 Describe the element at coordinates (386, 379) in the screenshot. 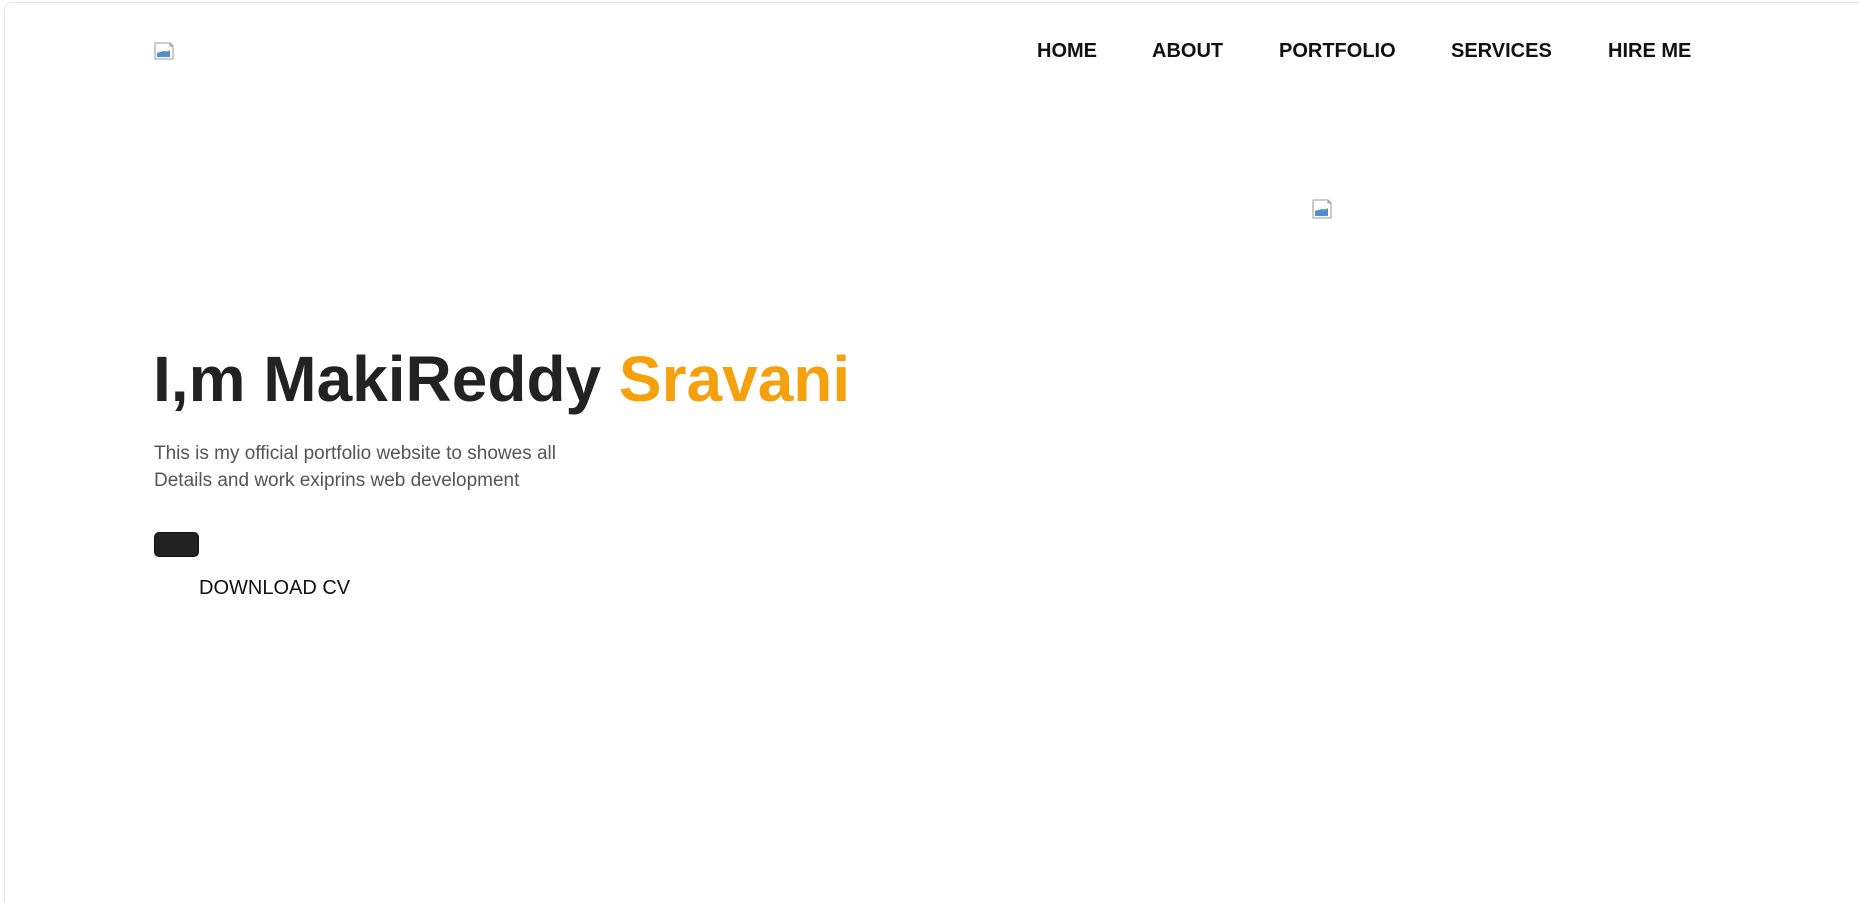

I see `hero-title-prefix: I,m MakiReddy` at that location.